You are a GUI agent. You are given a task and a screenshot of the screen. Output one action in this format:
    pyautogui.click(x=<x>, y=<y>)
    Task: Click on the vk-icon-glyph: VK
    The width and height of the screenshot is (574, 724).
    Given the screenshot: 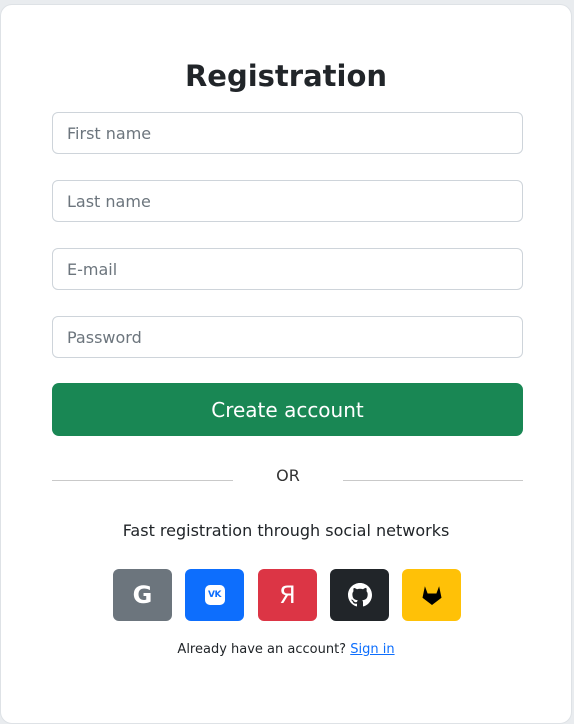 What is the action you would take?
    pyautogui.click(x=214, y=595)
    